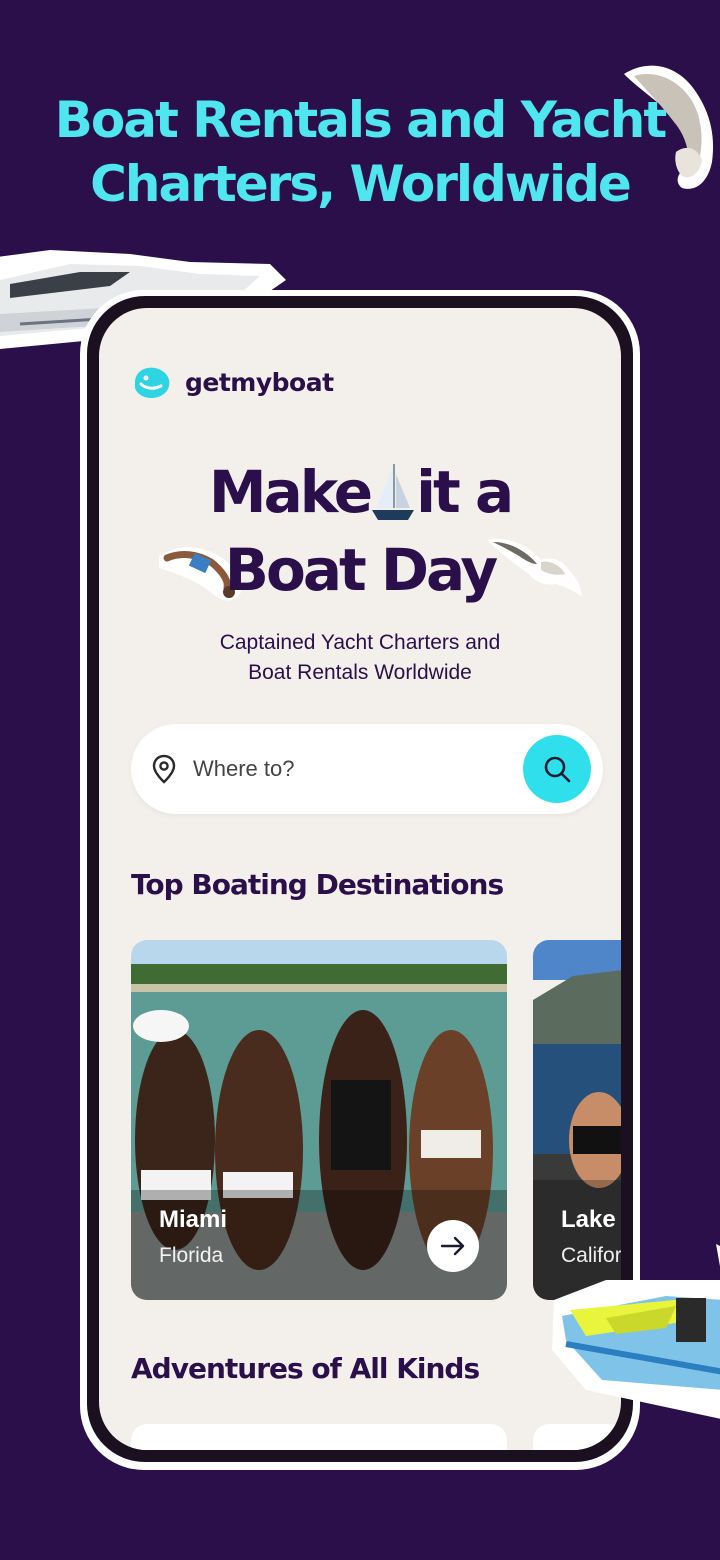 Image resolution: width=720 pixels, height=1560 pixels. What do you see at coordinates (534, 567) in the screenshot?
I see `seagull-icon` at bounding box center [534, 567].